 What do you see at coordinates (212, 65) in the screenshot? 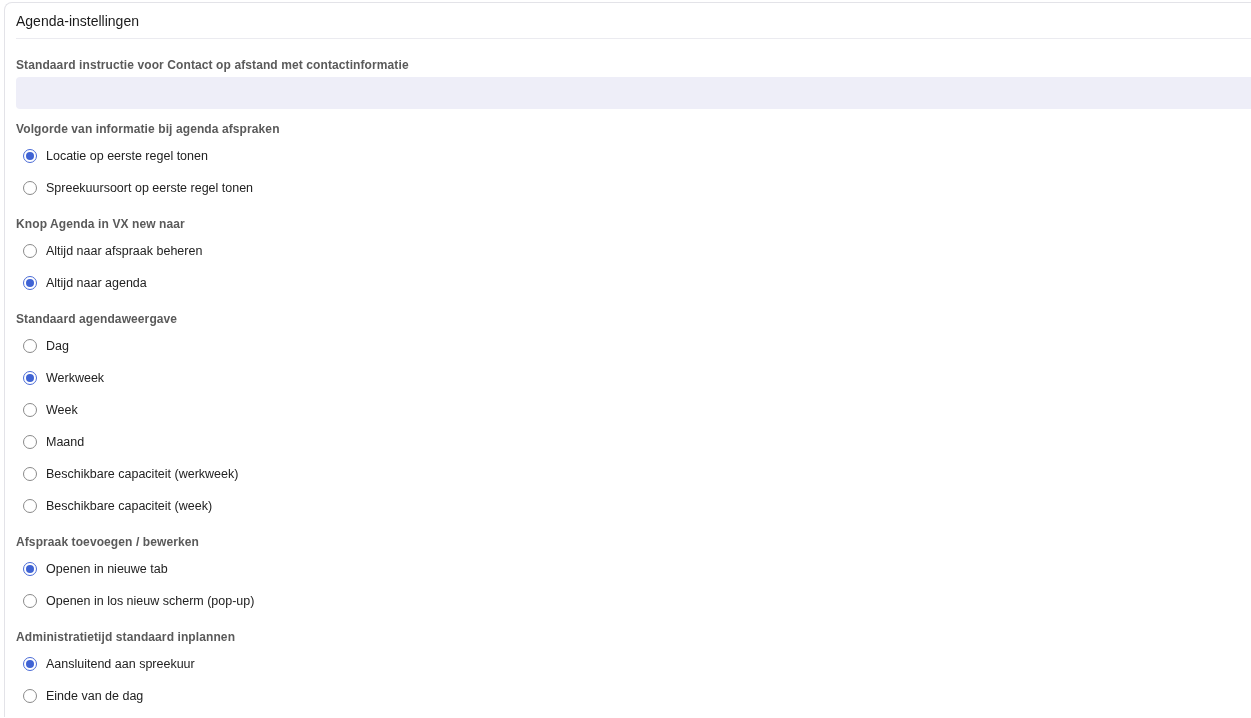
I see `field-label: Standaard instructie voor Contact op afstand met contactinformatie` at bounding box center [212, 65].